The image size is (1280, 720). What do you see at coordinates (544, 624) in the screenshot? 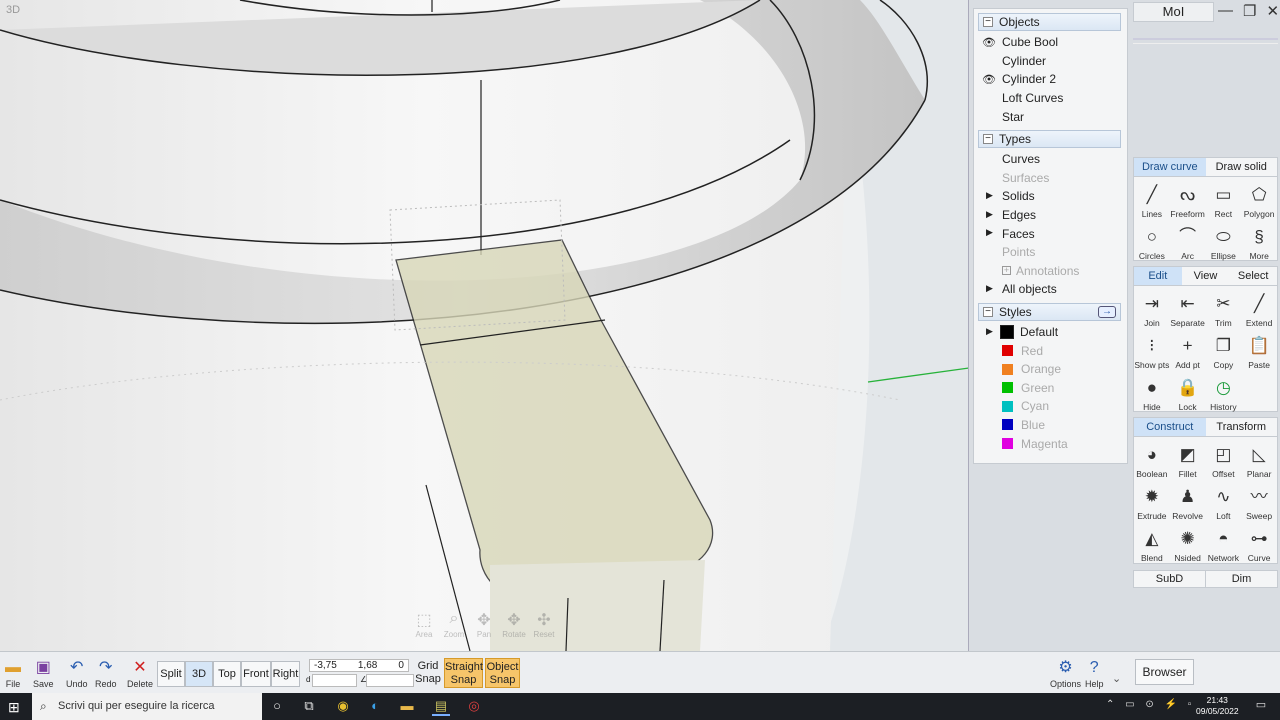
I see `reset-button: ✣ Reset` at bounding box center [544, 624].